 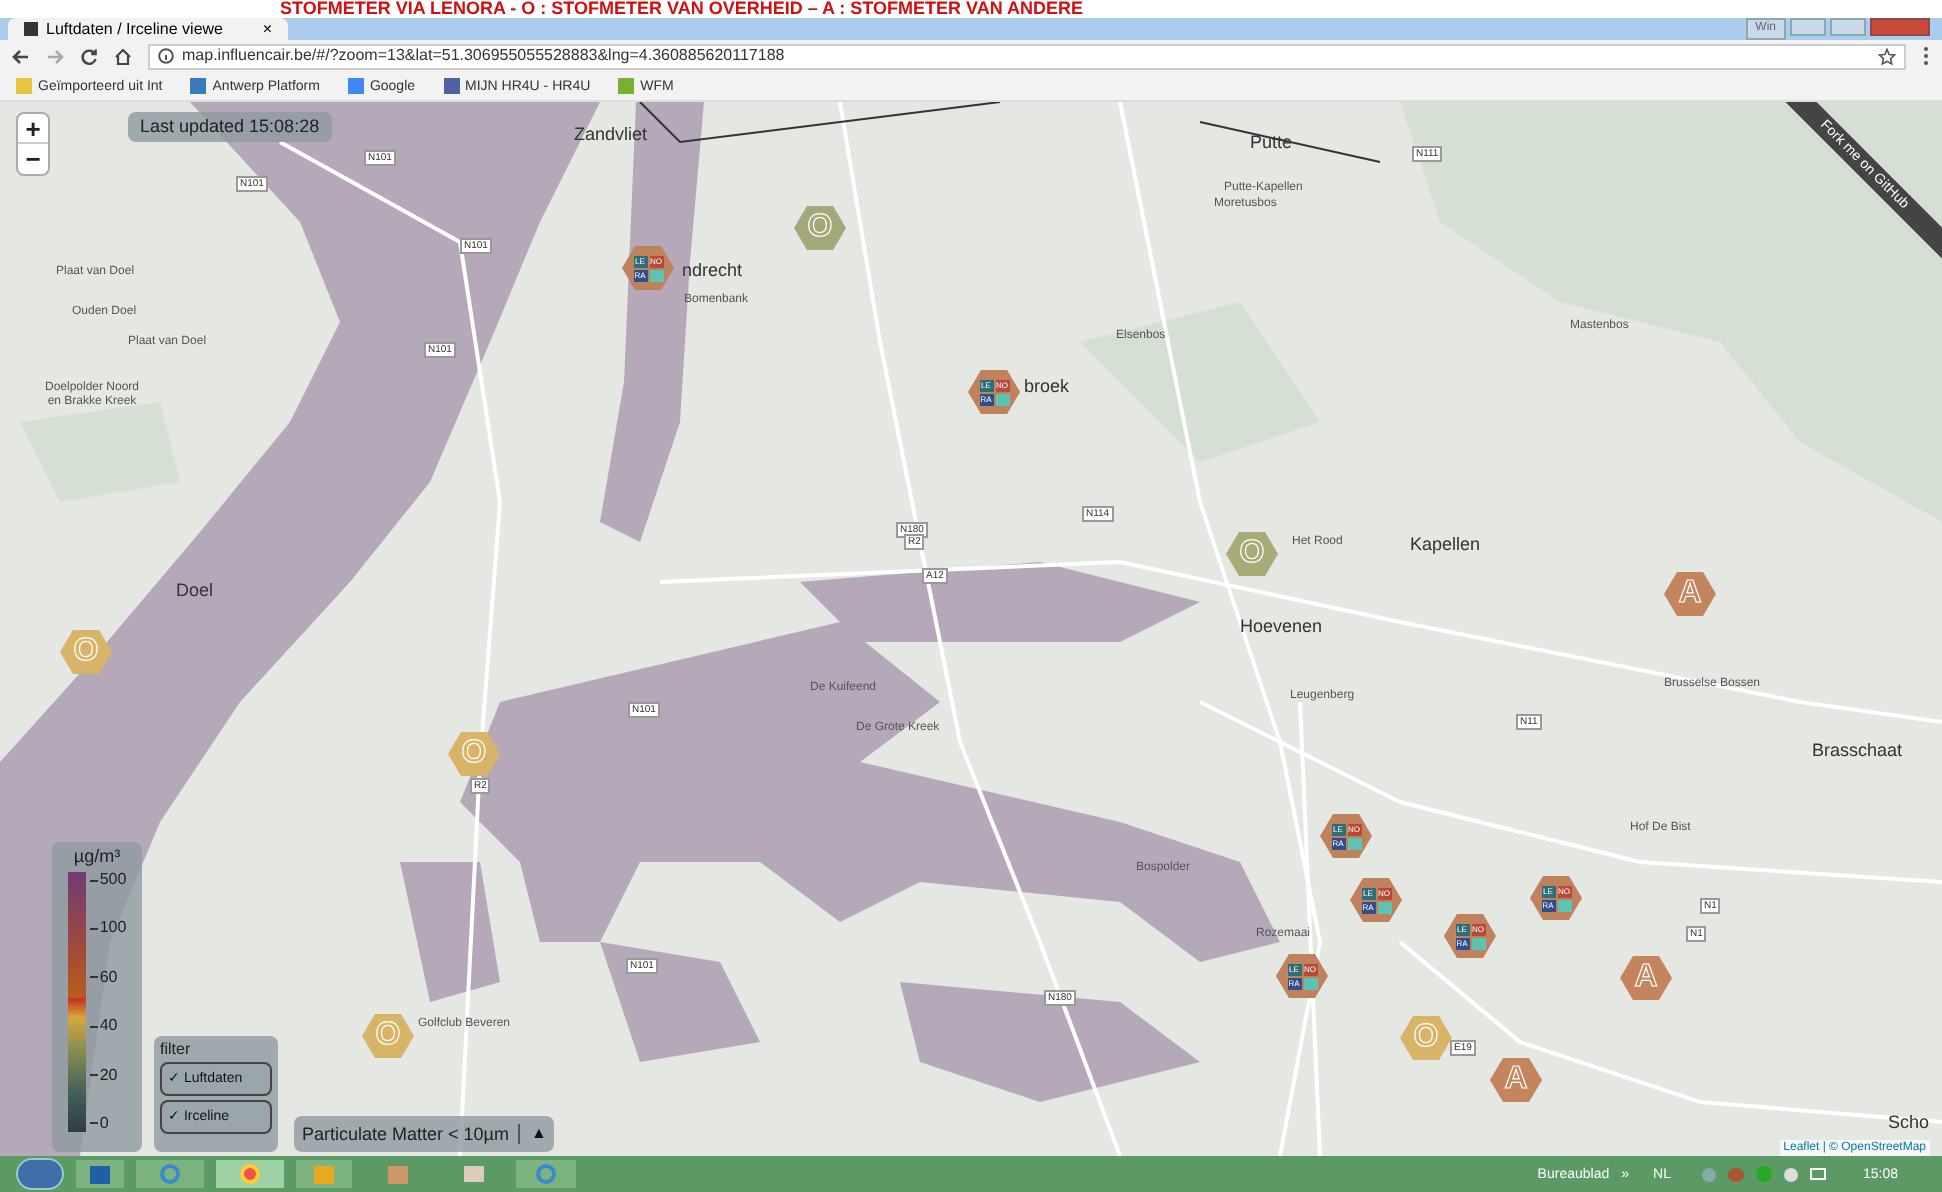 I want to click on place-label: Zandvliet, so click(x=611, y=135).